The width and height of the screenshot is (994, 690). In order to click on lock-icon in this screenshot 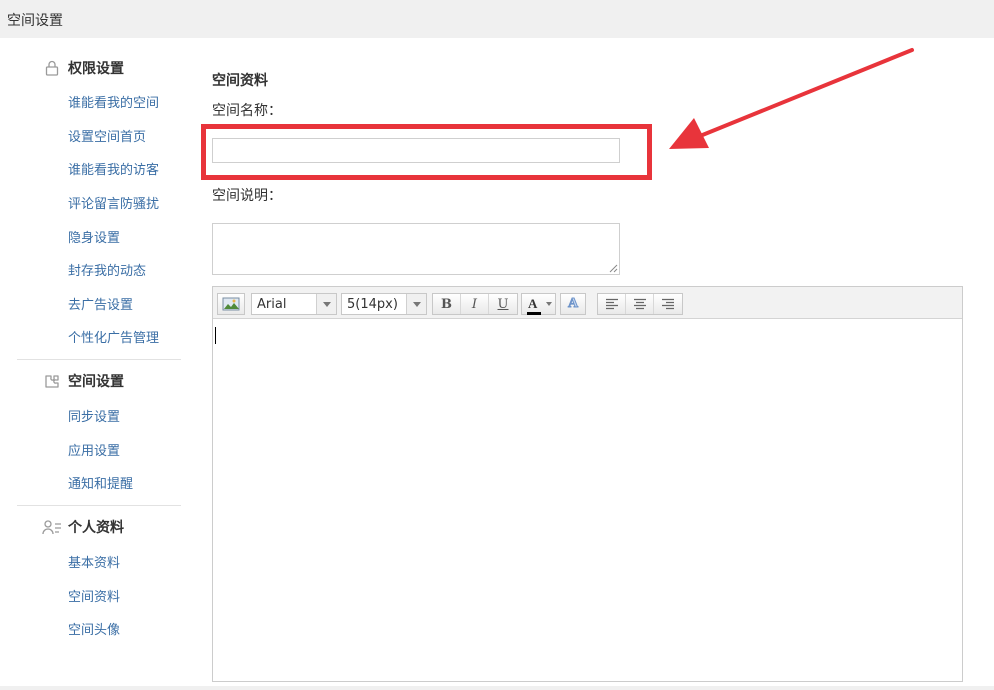, I will do `click(52, 68)`.